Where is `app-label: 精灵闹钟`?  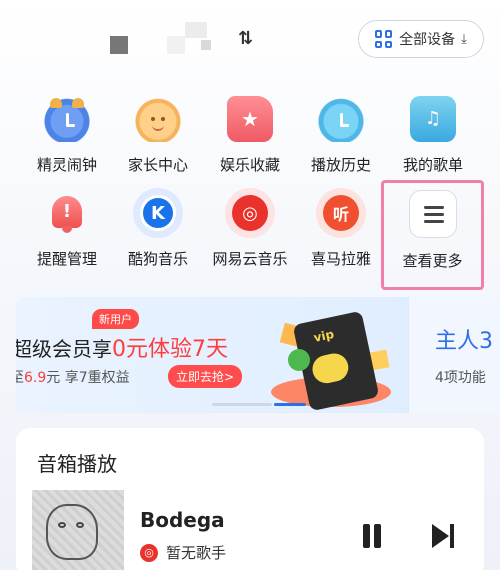 app-label: 精灵闹钟 is located at coordinates (66, 165).